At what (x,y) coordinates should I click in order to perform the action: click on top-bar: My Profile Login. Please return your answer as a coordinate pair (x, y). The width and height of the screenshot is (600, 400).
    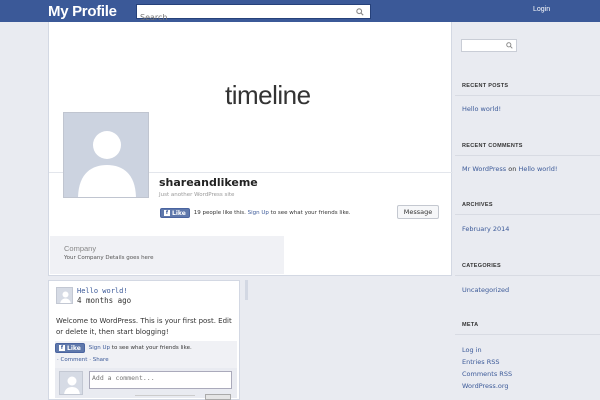
    Looking at the image, I should click on (300, 12).